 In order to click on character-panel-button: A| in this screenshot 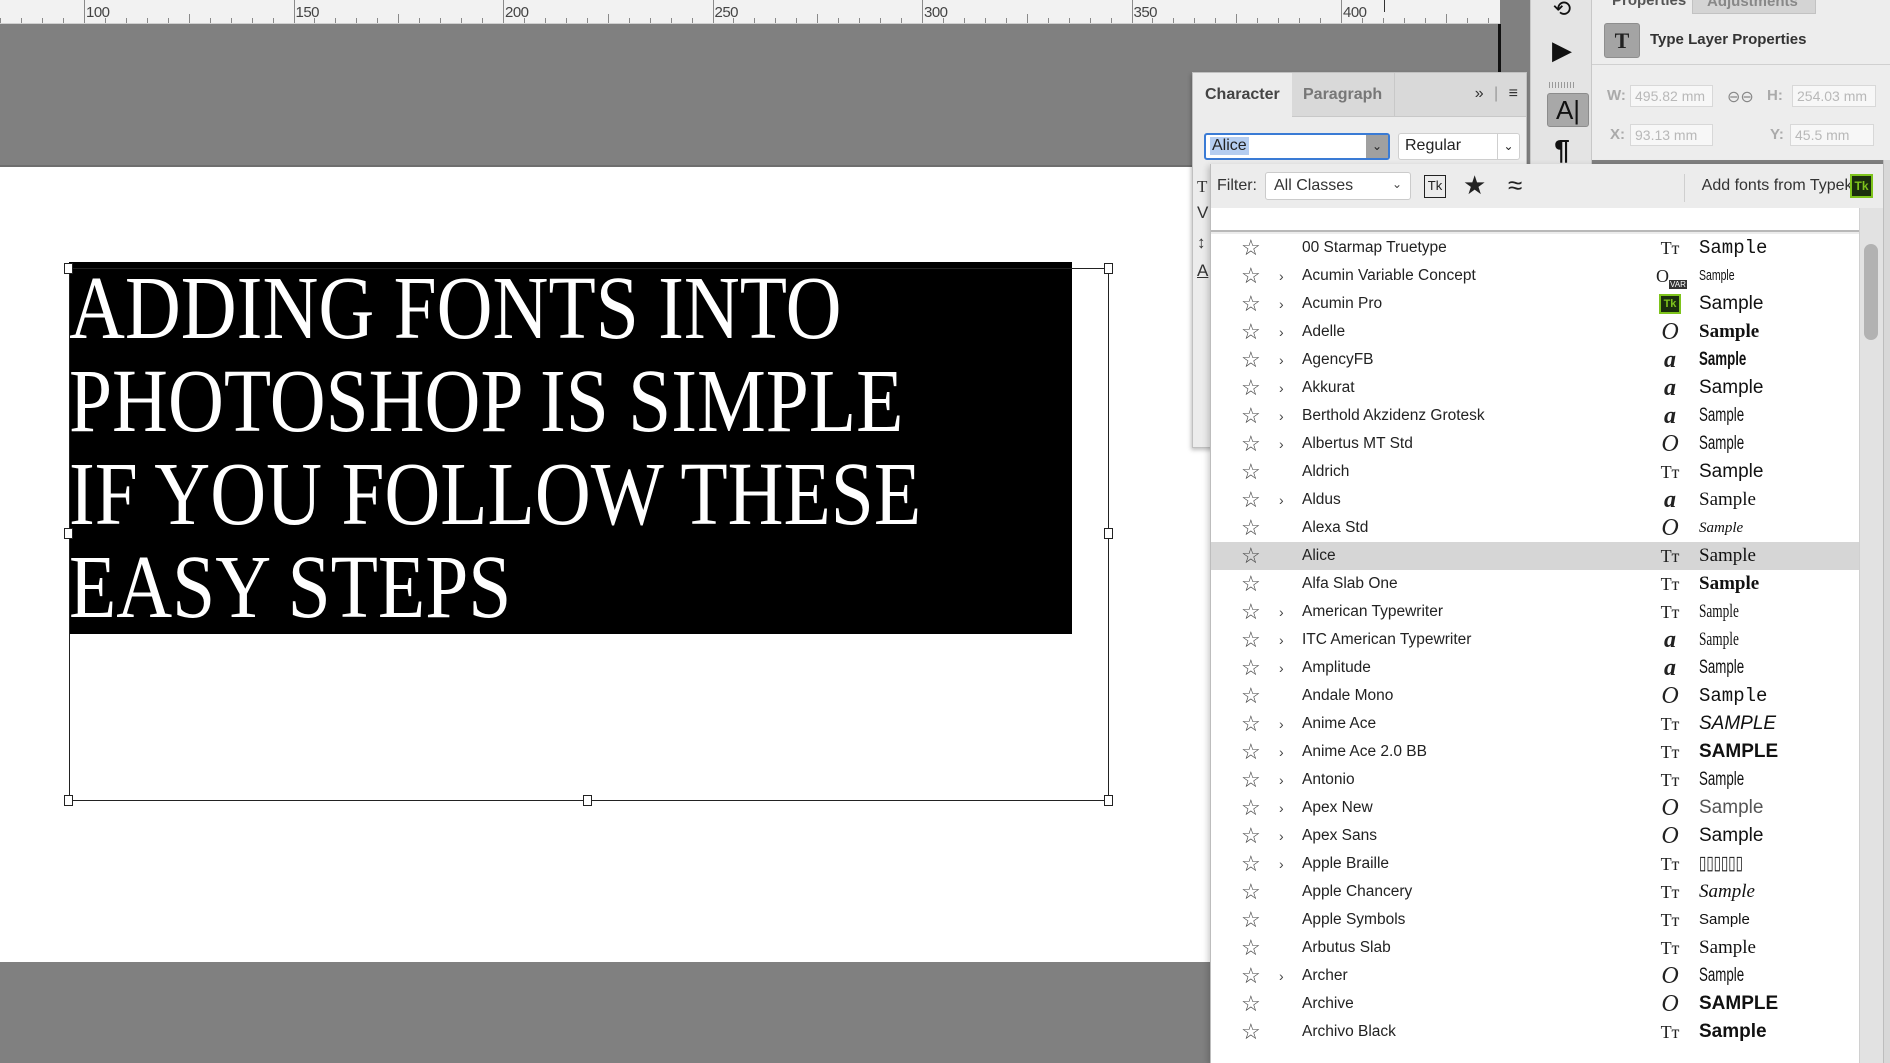, I will do `click(1568, 110)`.